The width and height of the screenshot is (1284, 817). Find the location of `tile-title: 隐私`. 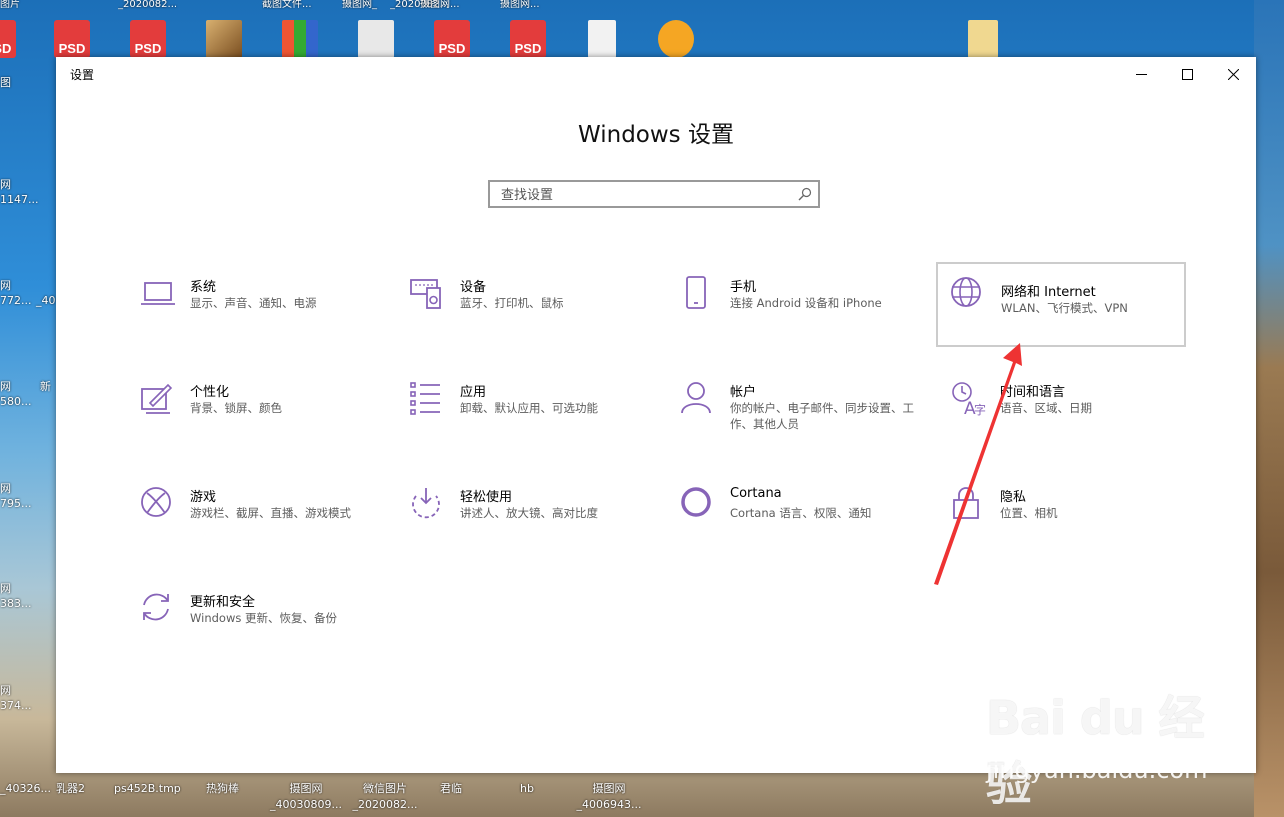

tile-title: 隐私 is located at coordinates (1013, 497).